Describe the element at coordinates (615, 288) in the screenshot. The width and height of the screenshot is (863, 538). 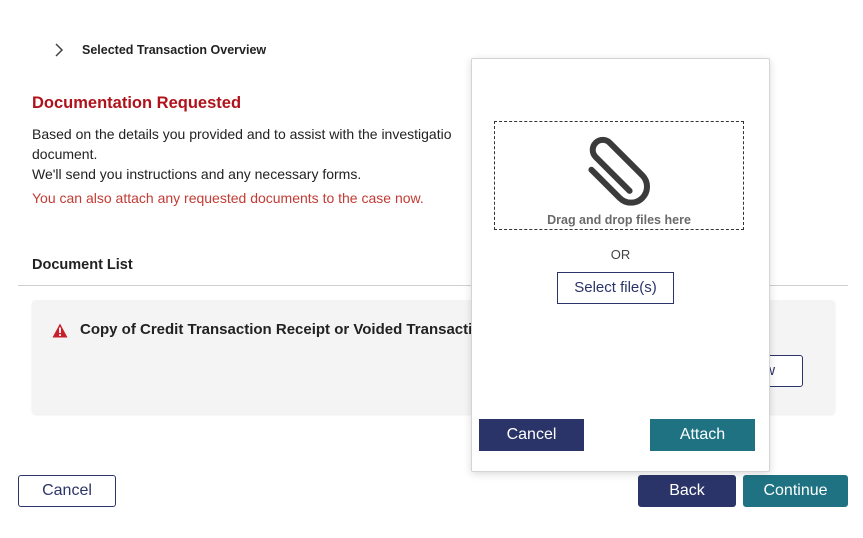
I see `select-files-button: Select file(s)` at that location.